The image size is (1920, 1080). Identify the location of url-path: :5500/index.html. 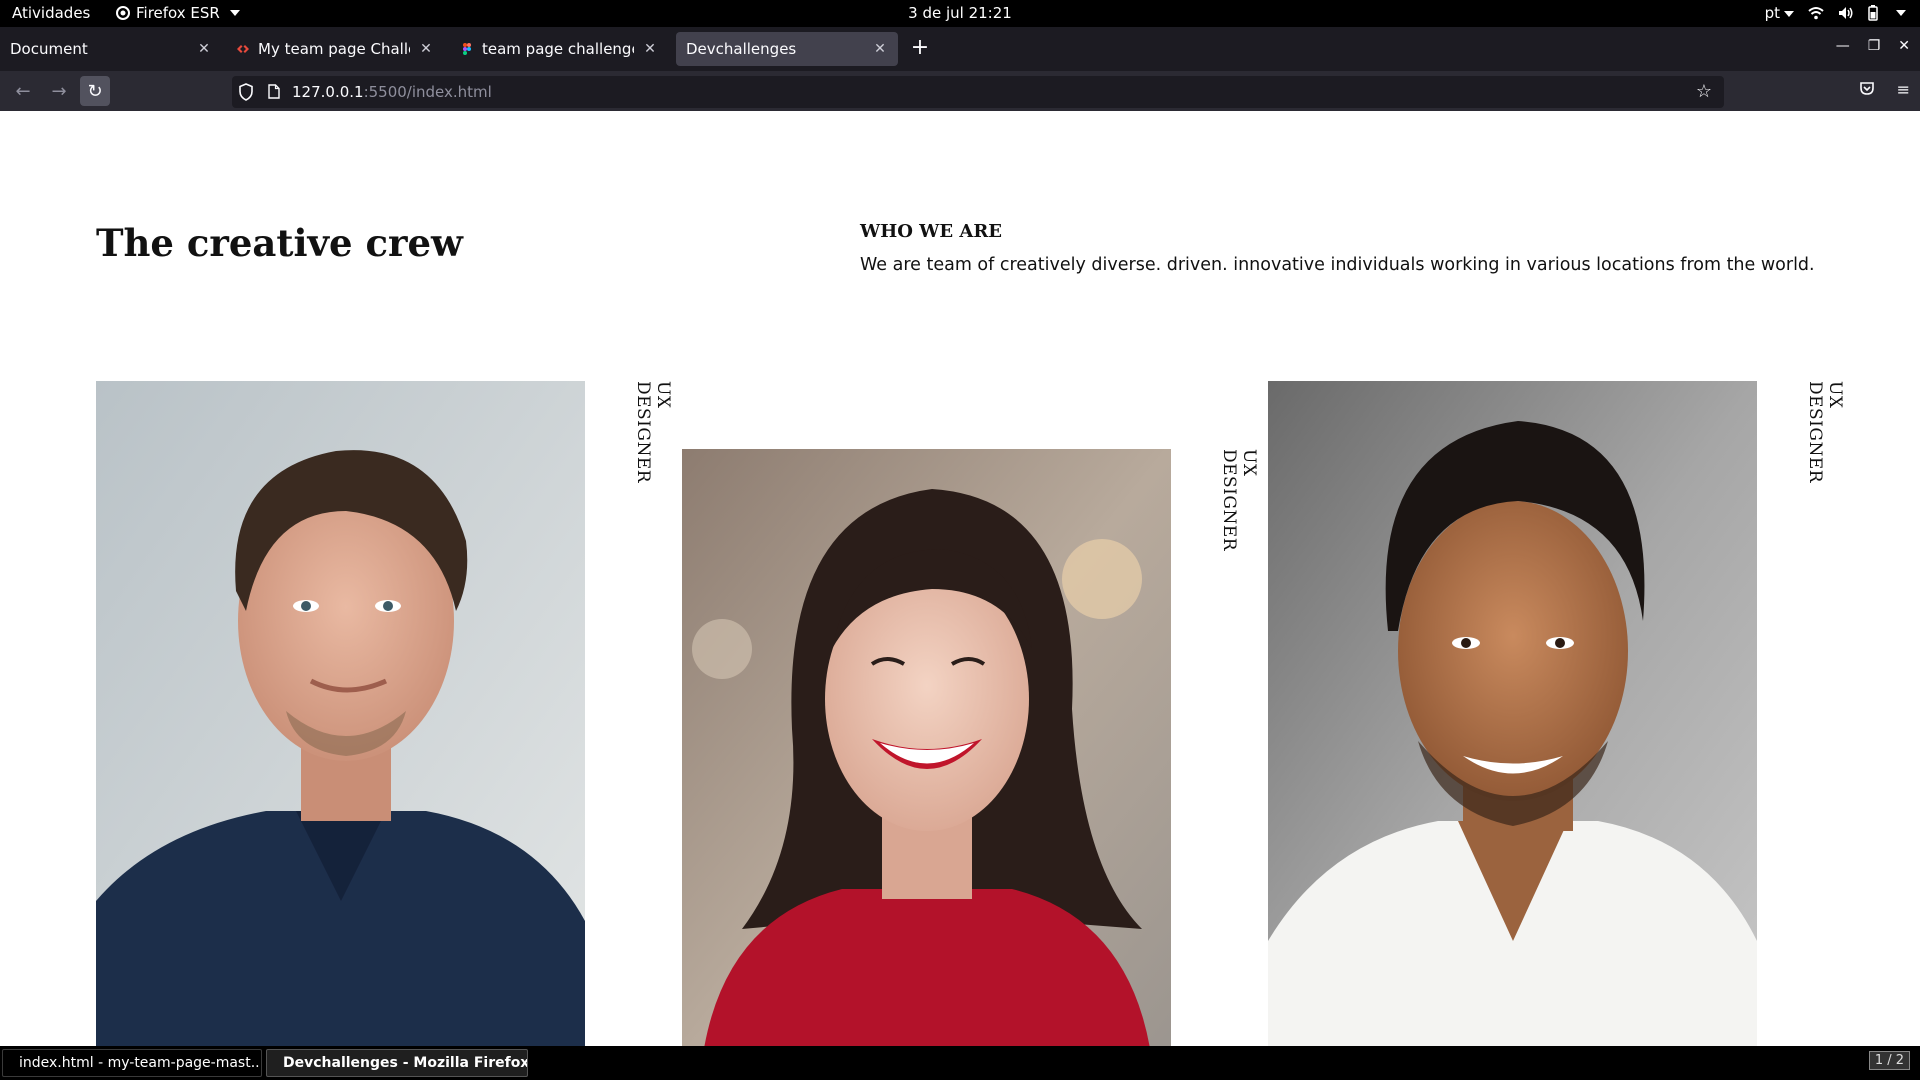
(427, 92).